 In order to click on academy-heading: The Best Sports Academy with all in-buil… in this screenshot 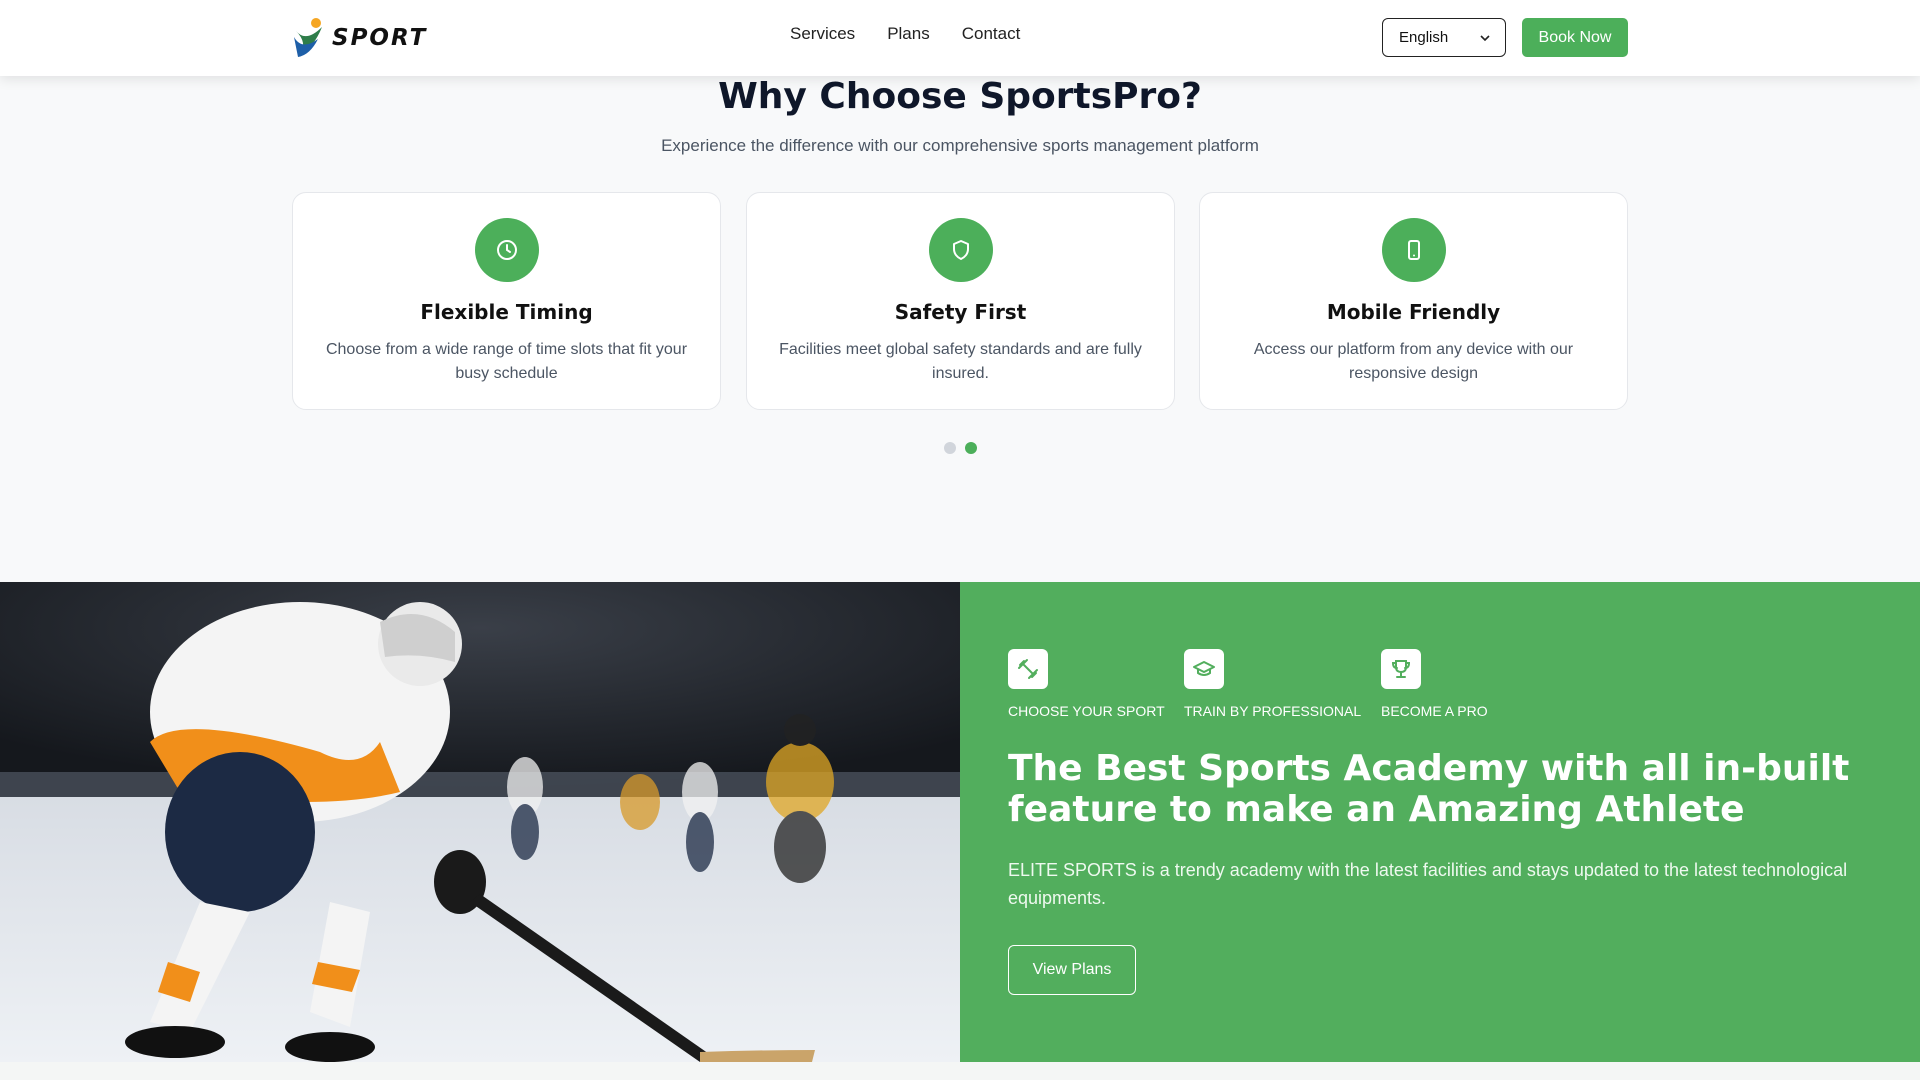, I will do `click(1429, 789)`.